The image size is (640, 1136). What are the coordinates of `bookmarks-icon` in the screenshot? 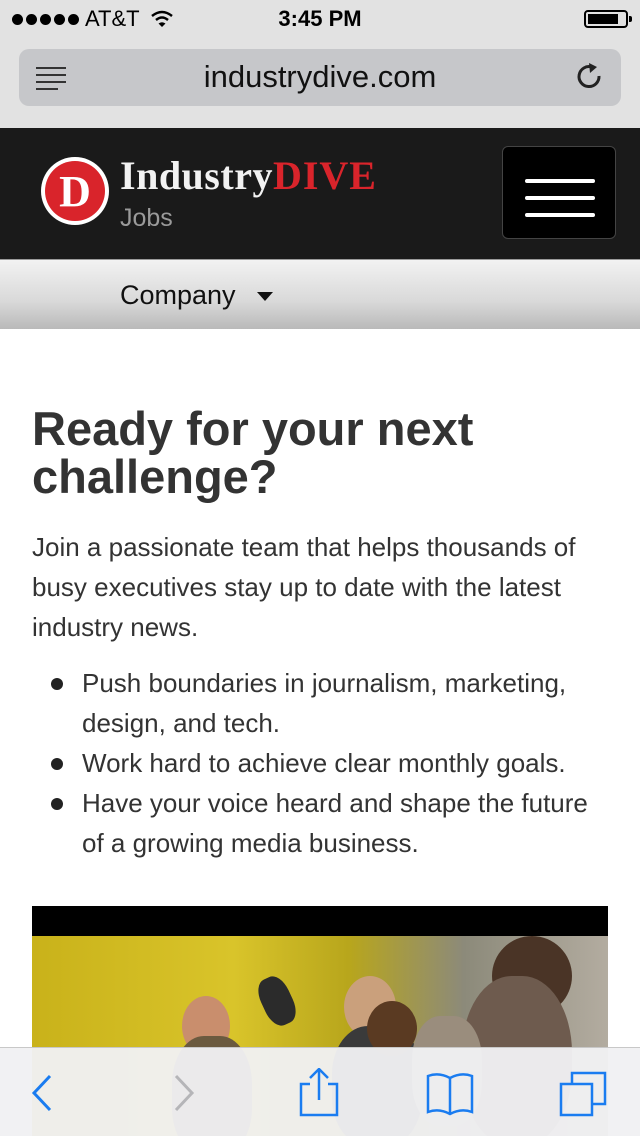 It's located at (450, 1093).